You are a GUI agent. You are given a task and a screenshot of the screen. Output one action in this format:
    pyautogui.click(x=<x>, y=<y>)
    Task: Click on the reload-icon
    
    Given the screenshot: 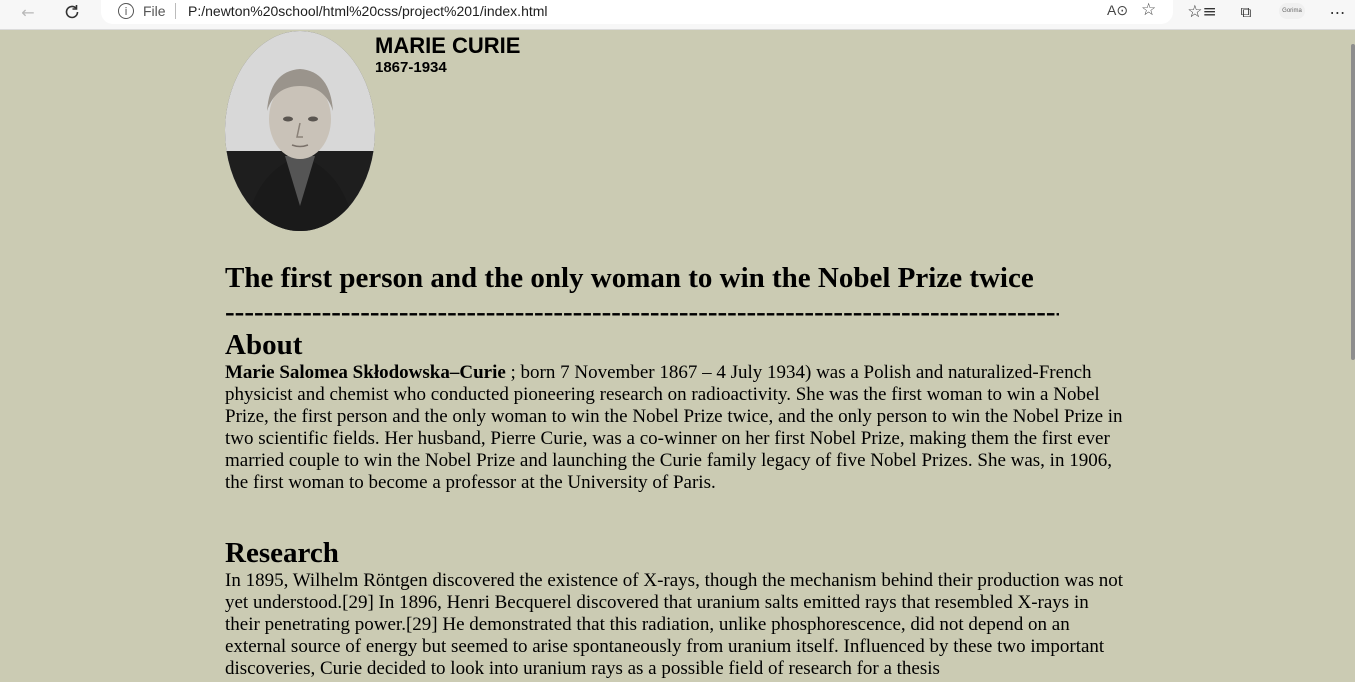 What is the action you would take?
    pyautogui.click(x=72, y=12)
    